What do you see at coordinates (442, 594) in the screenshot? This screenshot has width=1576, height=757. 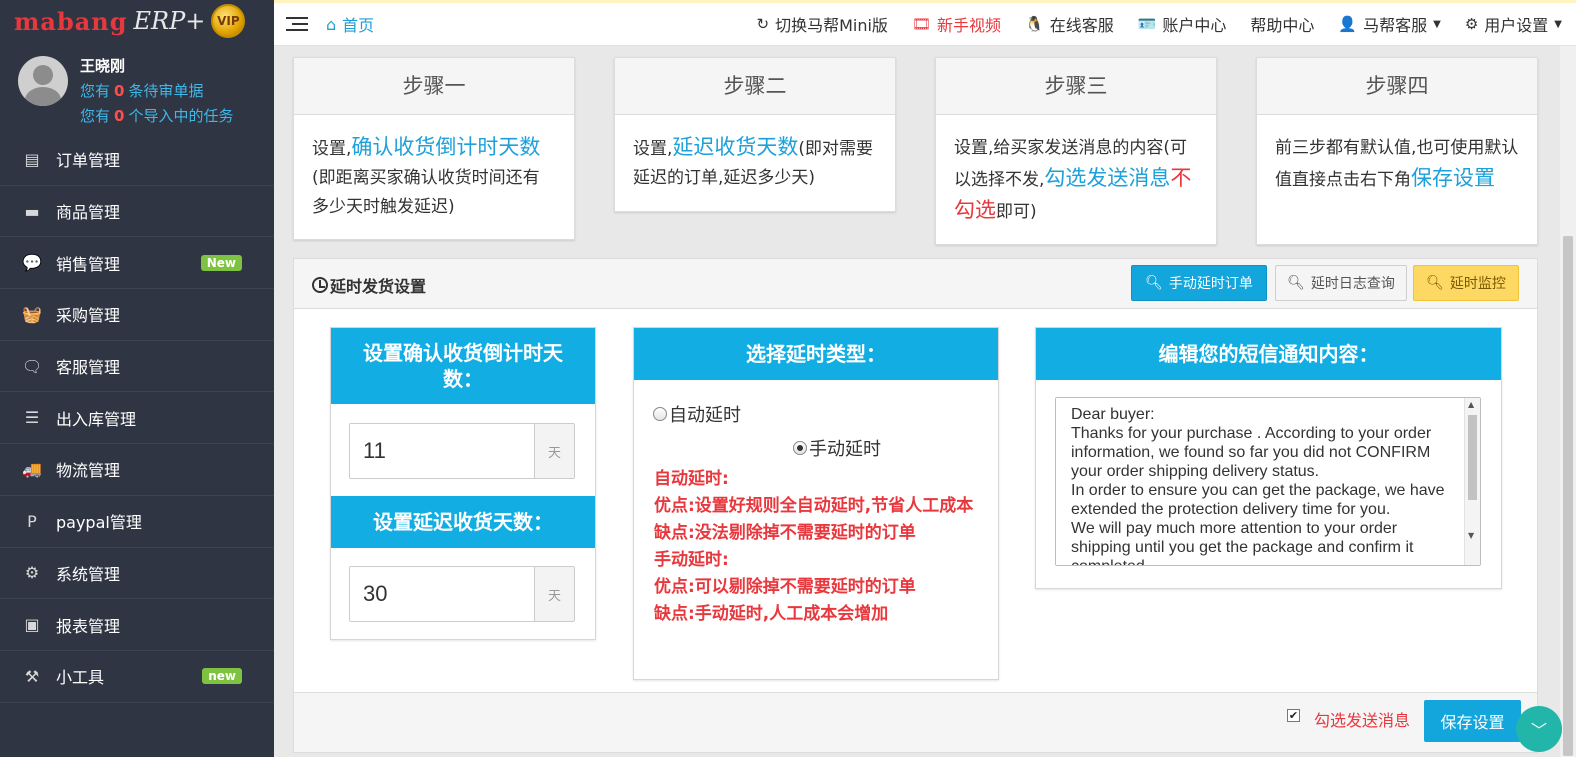 I see `delay-days-input` at bounding box center [442, 594].